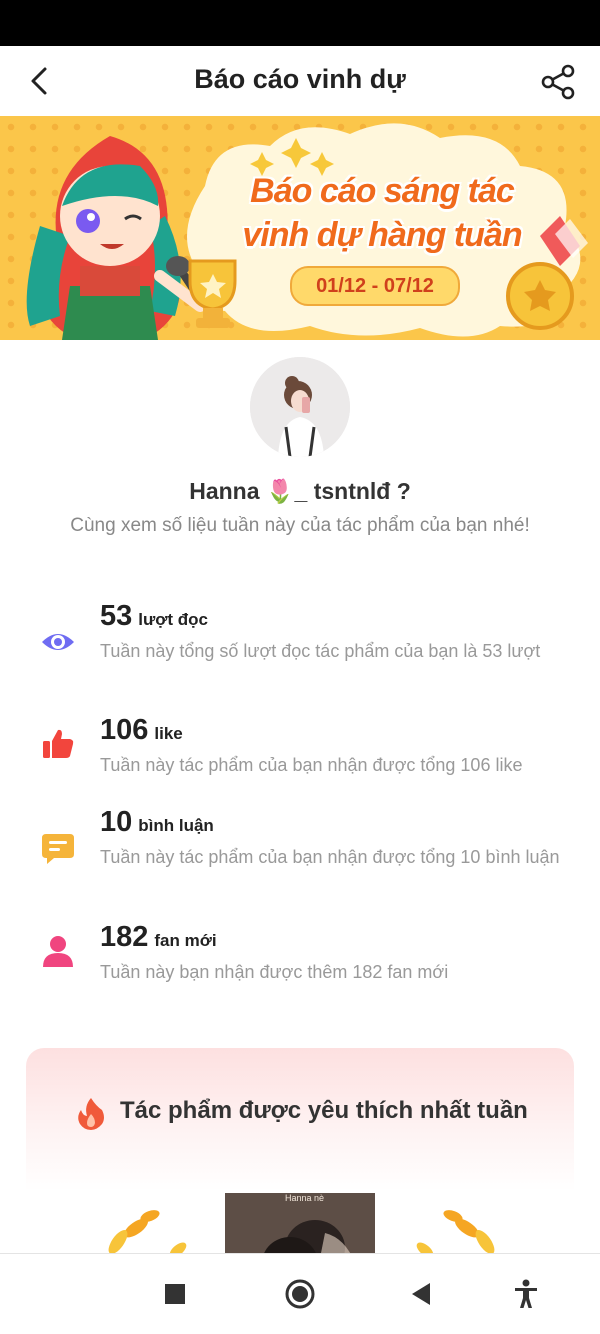  Describe the element at coordinates (58, 951) in the screenshot. I see `user-icon` at that location.